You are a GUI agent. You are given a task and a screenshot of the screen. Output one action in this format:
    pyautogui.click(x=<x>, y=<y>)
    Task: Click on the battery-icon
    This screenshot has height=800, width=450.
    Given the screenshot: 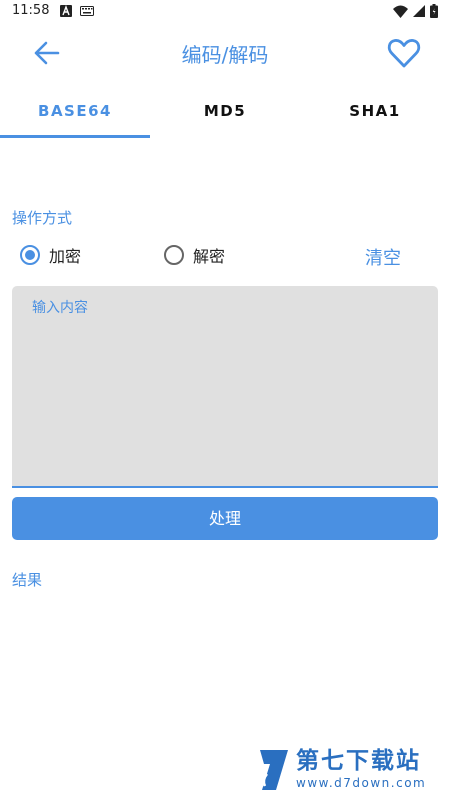 What is the action you would take?
    pyautogui.click(x=434, y=13)
    